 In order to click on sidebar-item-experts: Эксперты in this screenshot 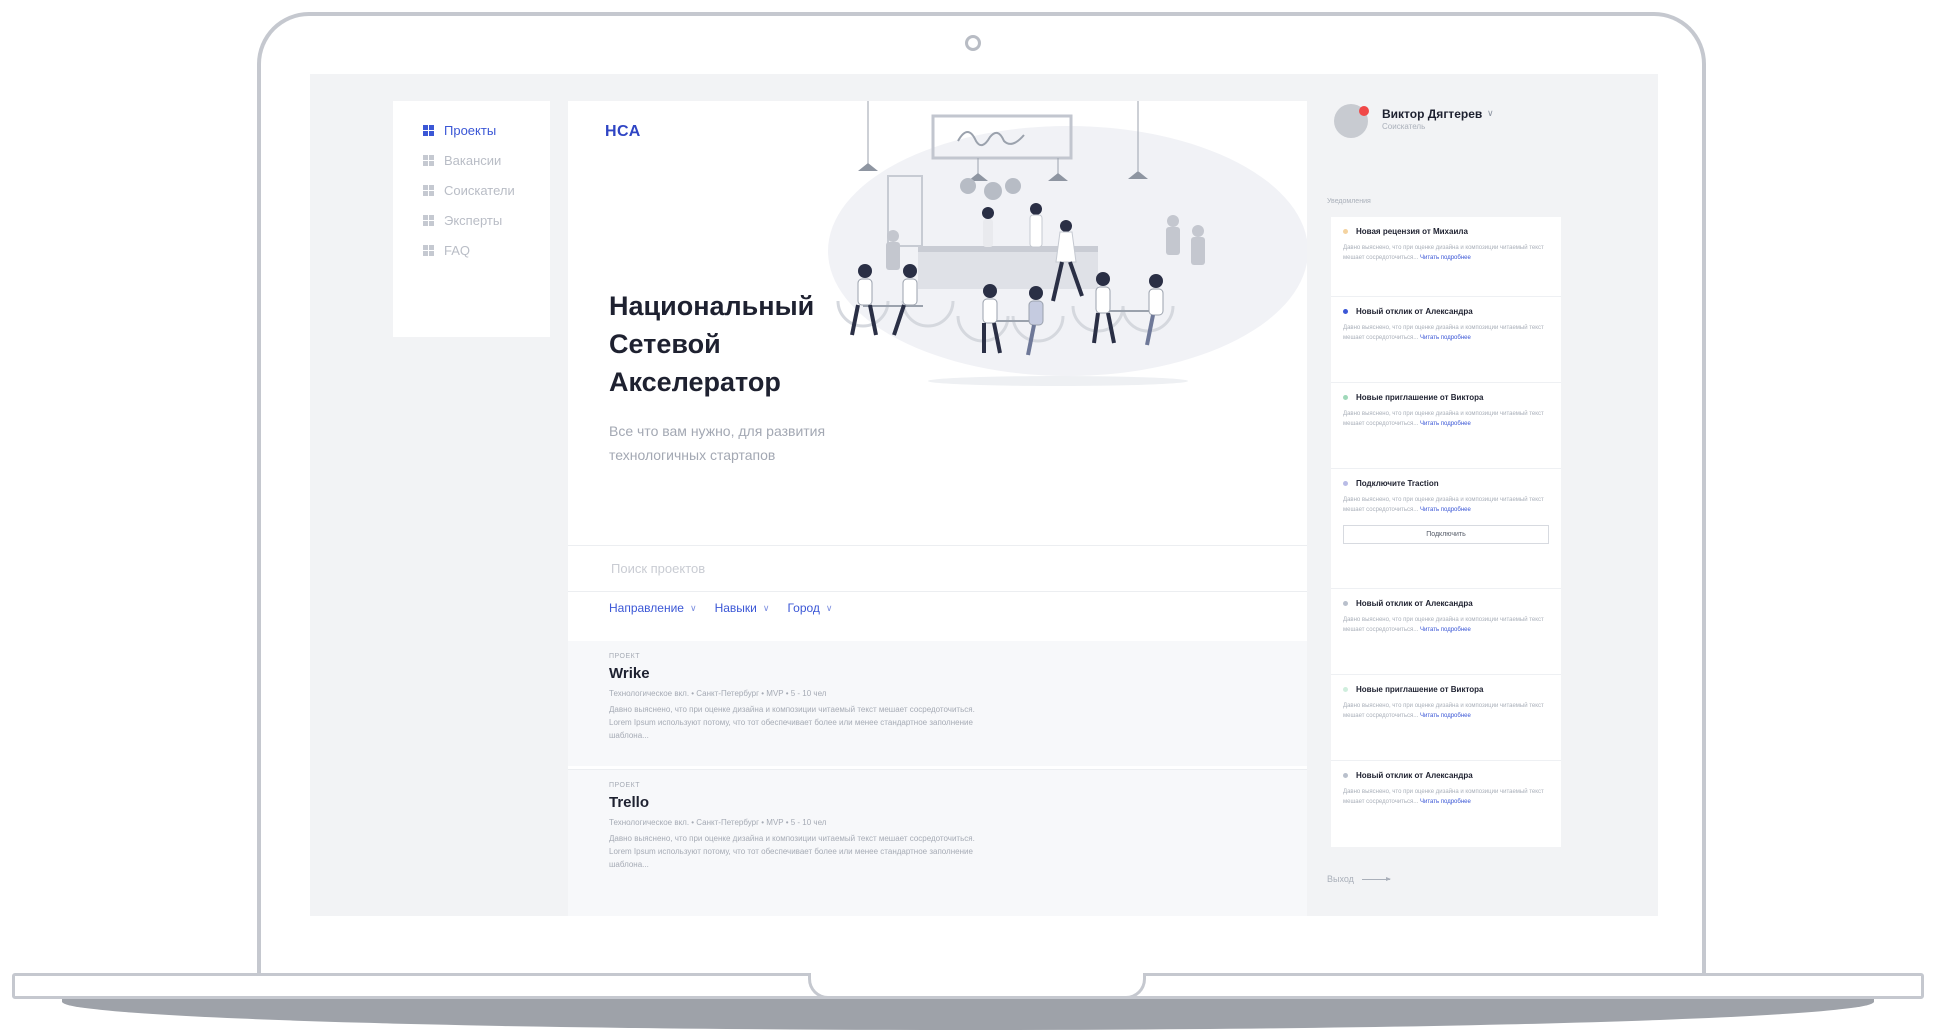, I will do `click(462, 220)`.